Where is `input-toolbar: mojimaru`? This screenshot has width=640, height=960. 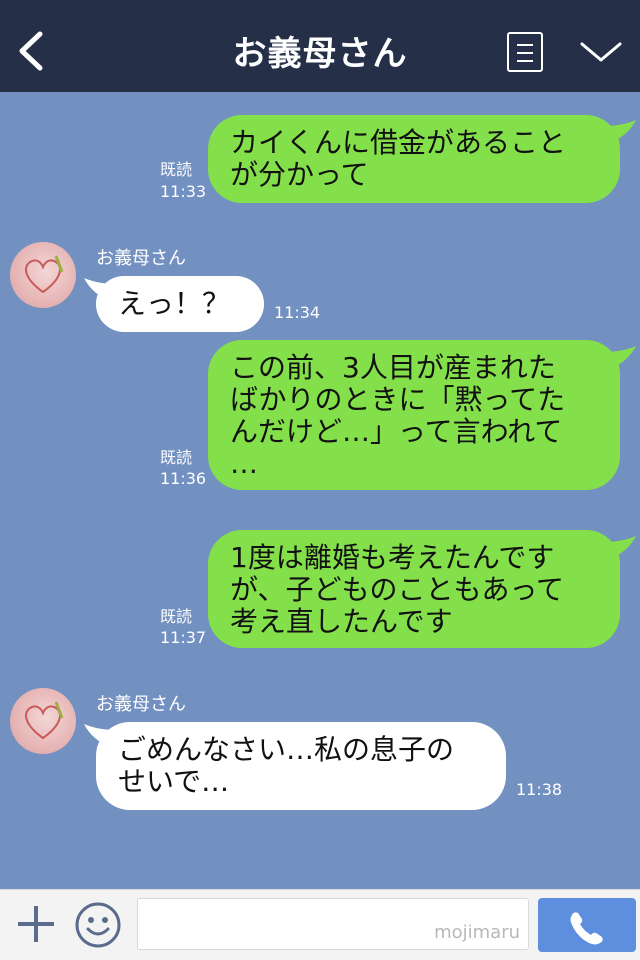
input-toolbar: mojimaru is located at coordinates (320, 924).